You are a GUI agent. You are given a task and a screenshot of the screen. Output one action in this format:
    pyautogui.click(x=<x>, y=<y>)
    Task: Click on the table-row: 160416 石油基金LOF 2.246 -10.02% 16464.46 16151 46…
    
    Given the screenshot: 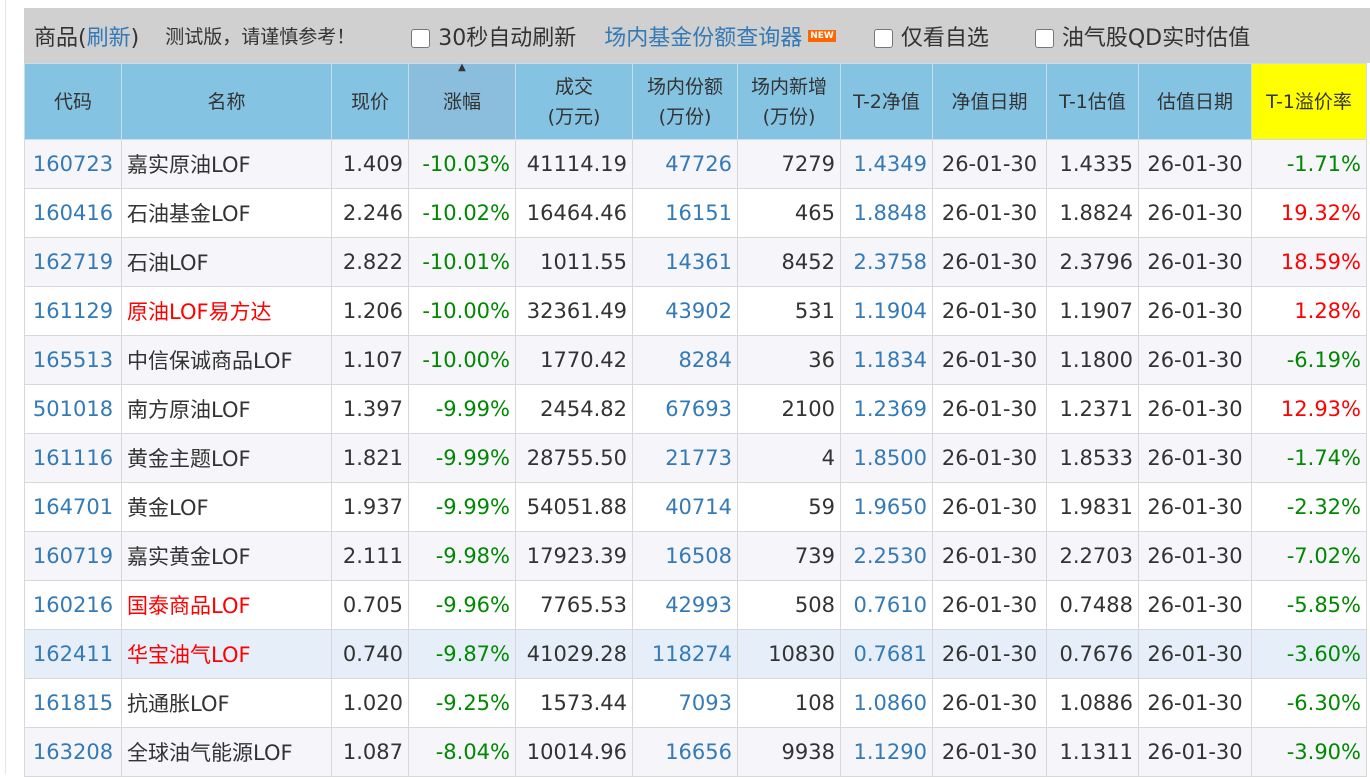 What is the action you would take?
    pyautogui.click(x=695, y=213)
    